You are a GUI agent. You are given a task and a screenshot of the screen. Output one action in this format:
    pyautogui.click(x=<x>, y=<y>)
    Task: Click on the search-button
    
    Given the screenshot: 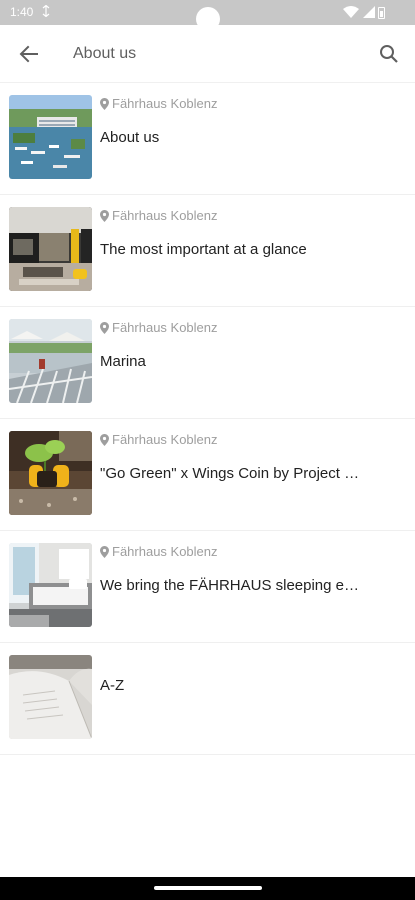 What is the action you would take?
    pyautogui.click(x=389, y=54)
    